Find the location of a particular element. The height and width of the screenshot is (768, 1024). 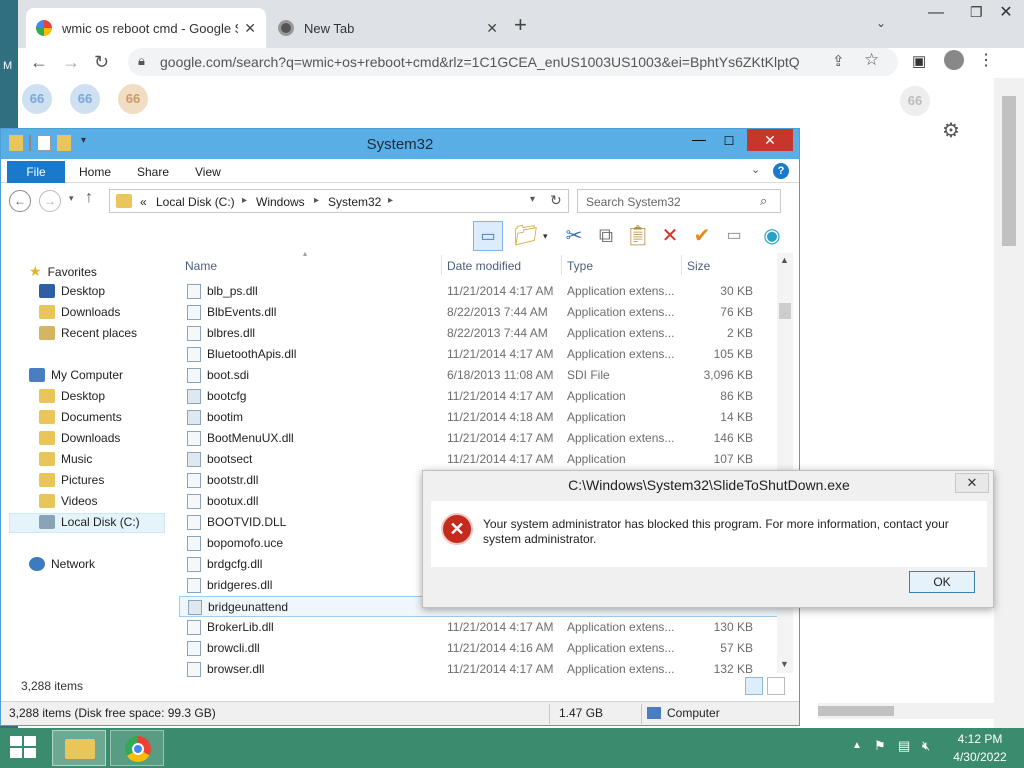

maximize-button: ☐ is located at coordinates (729, 142).